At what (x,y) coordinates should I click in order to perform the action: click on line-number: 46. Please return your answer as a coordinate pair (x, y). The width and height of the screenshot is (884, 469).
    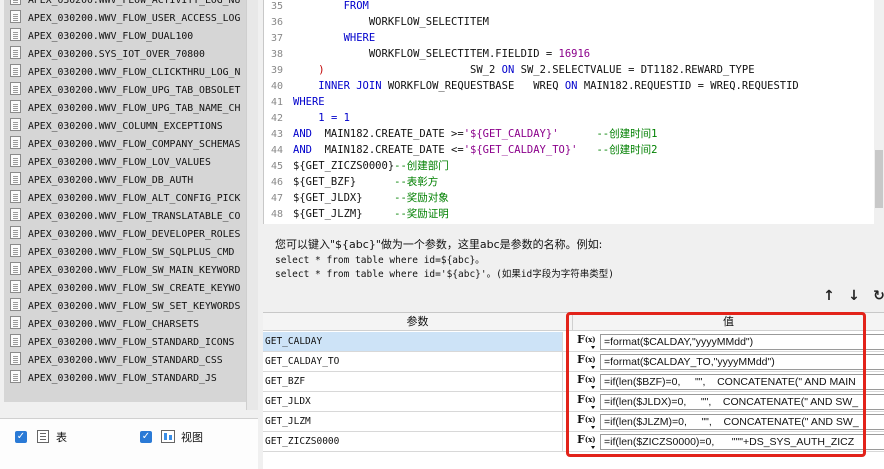
    Looking at the image, I should click on (277, 182).